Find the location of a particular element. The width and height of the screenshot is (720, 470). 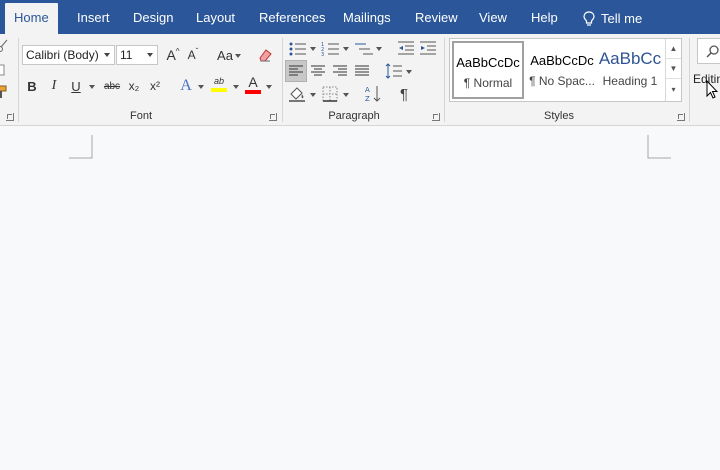

decrease-indent-icon is located at coordinates (406, 48).